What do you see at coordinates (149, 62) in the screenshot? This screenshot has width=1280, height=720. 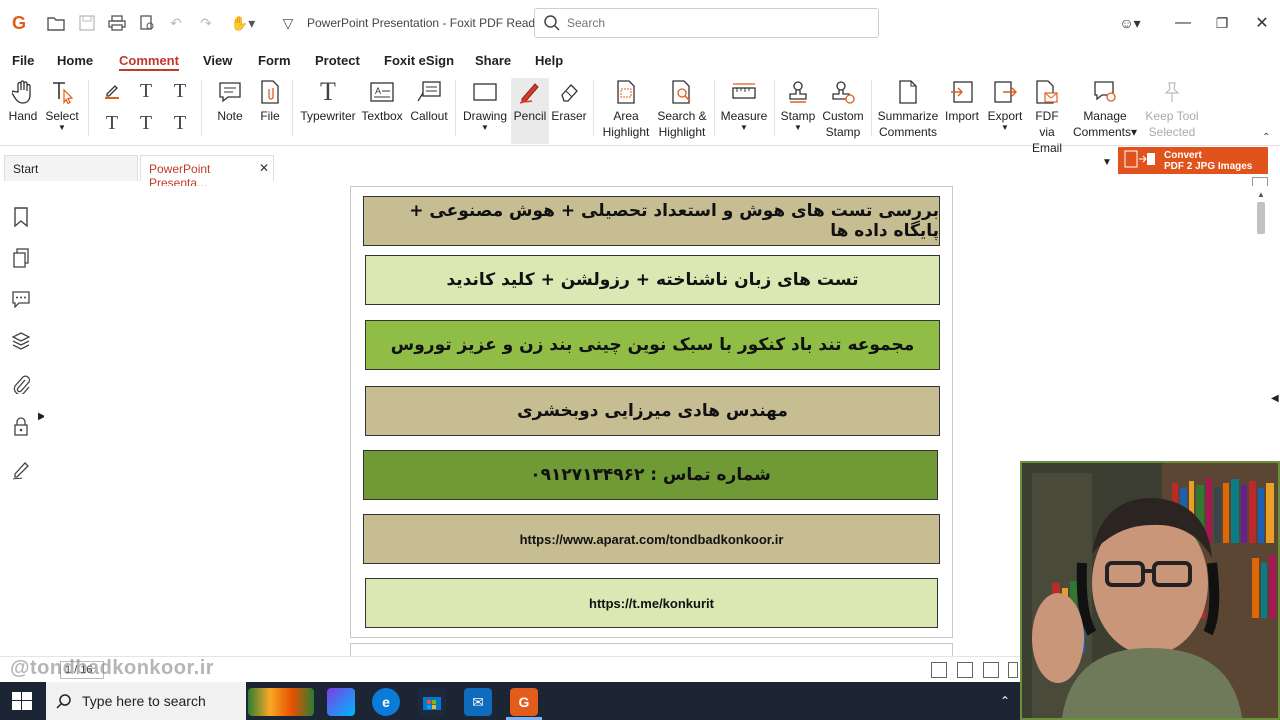 I see `menu-comment: Comment` at bounding box center [149, 62].